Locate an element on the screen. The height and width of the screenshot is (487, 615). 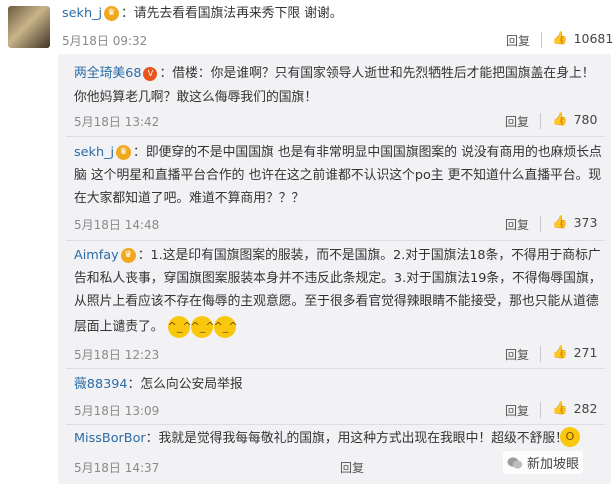
timestamp: 5月18日 14:48 is located at coordinates (117, 225).